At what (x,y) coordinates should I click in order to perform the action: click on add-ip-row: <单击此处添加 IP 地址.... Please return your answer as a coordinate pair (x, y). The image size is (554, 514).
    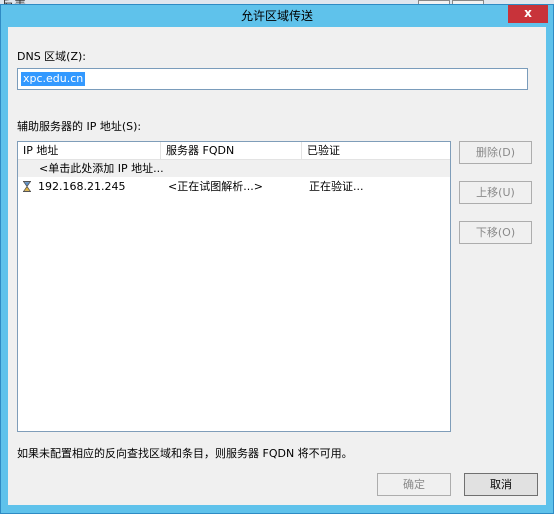
    Looking at the image, I should click on (234, 168).